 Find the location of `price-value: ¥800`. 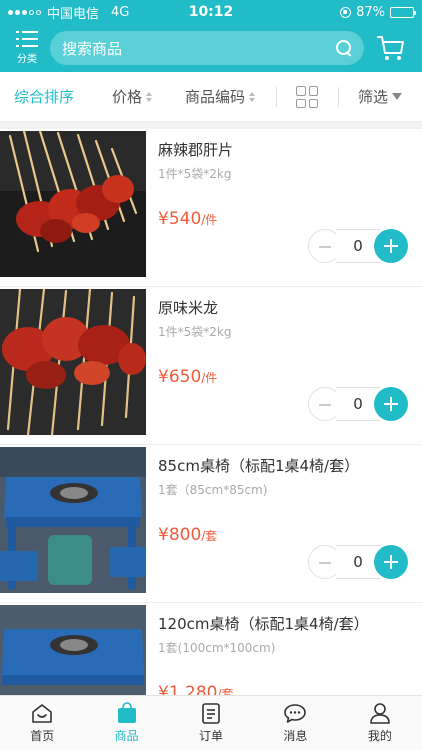

price-value: ¥800 is located at coordinates (180, 535).